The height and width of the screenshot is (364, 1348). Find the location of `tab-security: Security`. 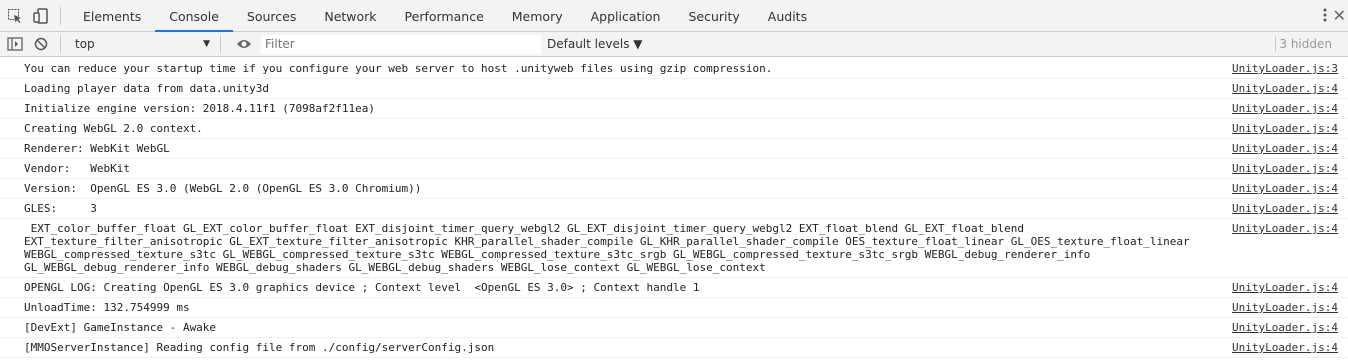

tab-security: Security is located at coordinates (713, 15).